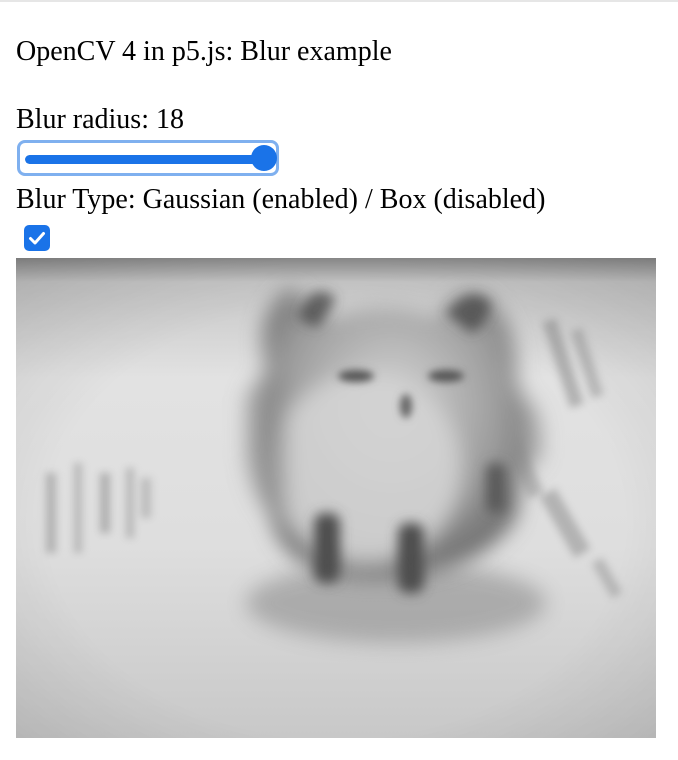 The height and width of the screenshot is (760, 678). Describe the element at coordinates (100, 119) in the screenshot. I see `blur-radius-label: Blur radius: 18` at that location.